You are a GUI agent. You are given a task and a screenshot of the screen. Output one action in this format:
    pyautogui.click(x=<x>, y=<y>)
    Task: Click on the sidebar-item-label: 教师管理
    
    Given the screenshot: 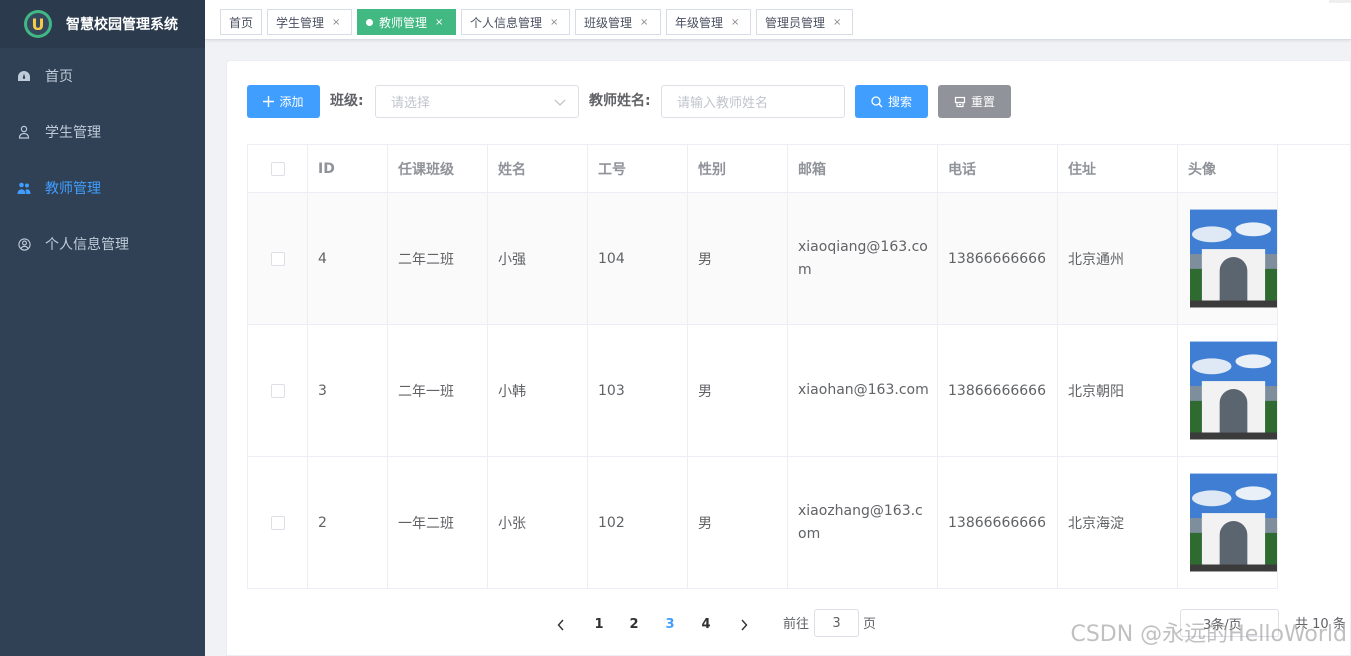 What is the action you would take?
    pyautogui.click(x=73, y=189)
    